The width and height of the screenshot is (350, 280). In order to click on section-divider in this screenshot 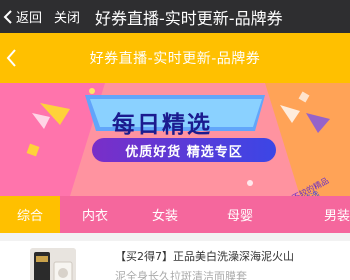, I will do `click(175, 237)`.